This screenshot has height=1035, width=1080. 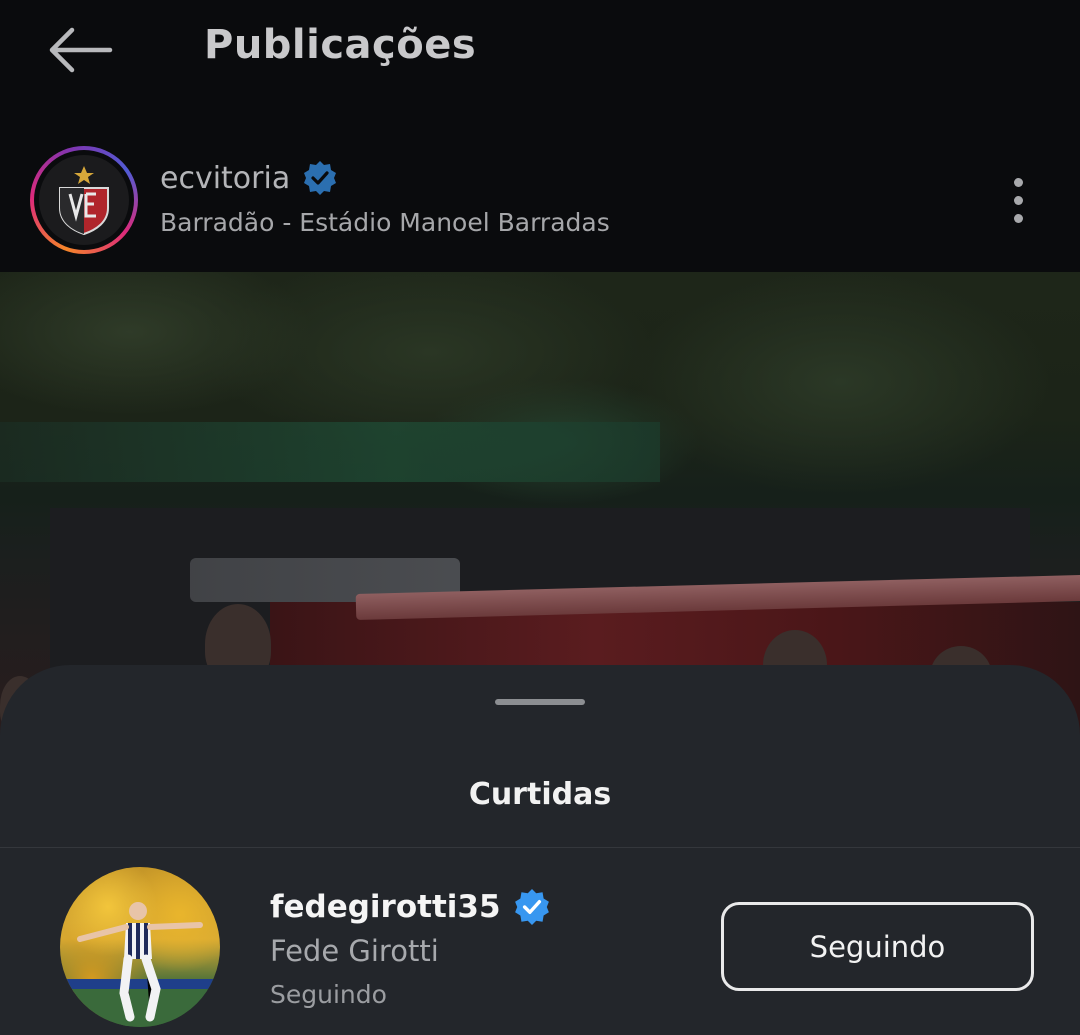 I want to click on avatar, so click(x=140, y=947).